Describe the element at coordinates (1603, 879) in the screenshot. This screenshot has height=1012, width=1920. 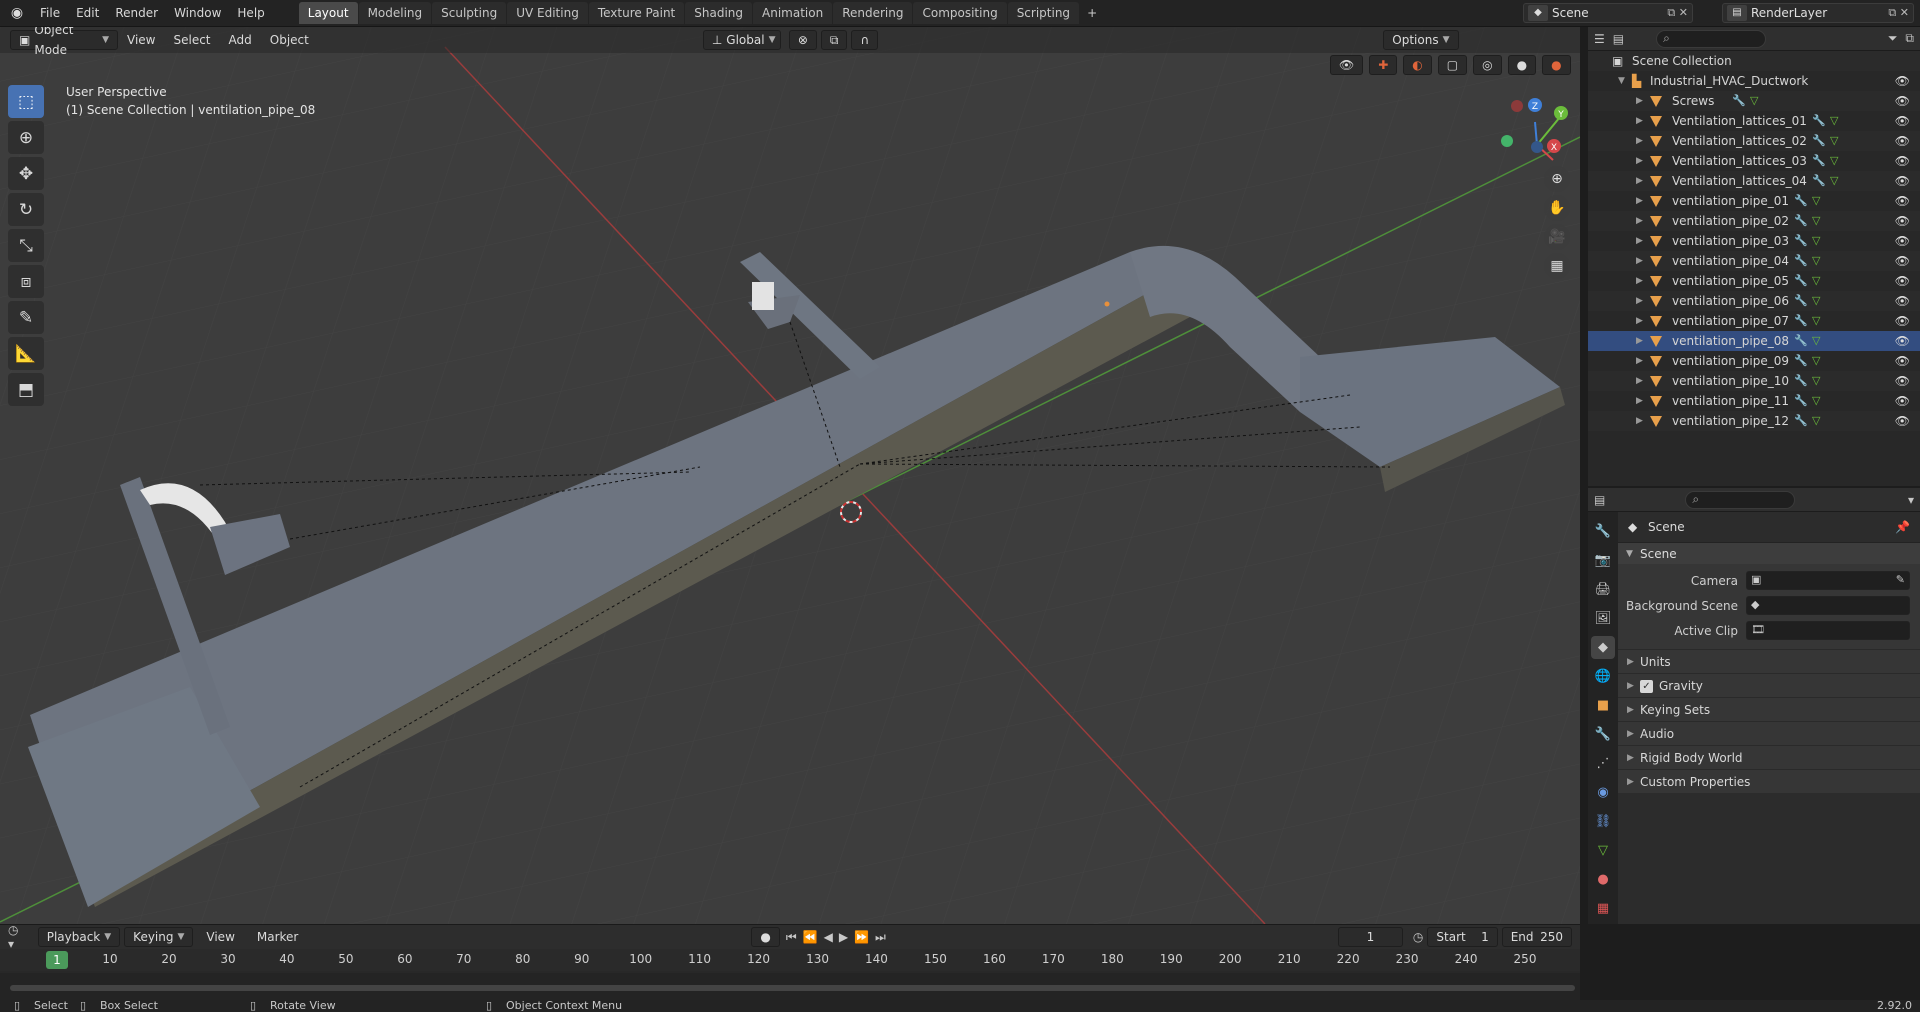
I see `material-tab-icon: ●` at that location.